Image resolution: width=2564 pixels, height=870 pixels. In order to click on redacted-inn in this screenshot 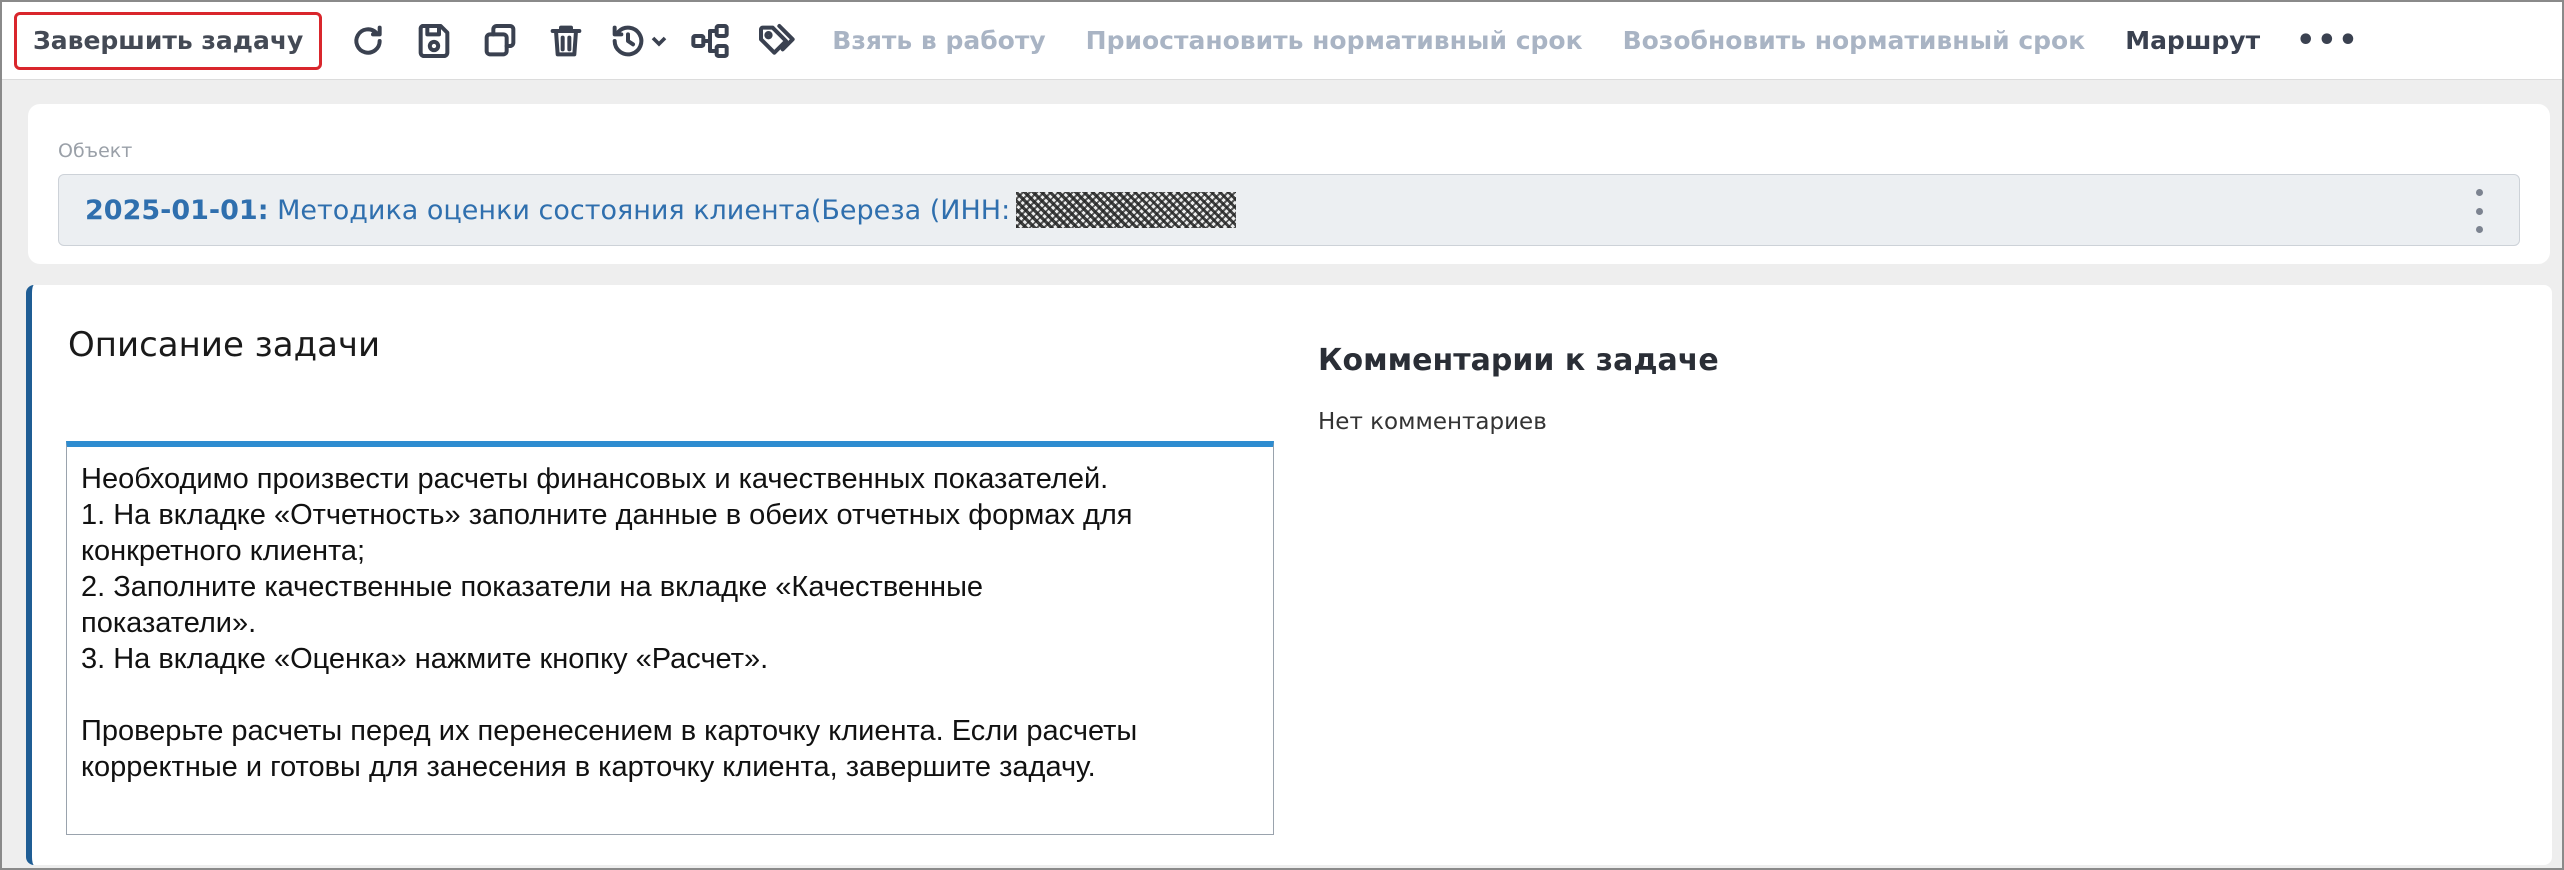, I will do `click(1126, 210)`.